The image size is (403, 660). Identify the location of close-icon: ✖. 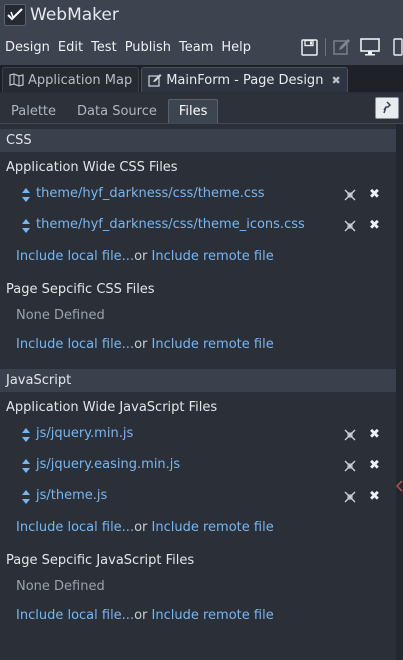
(335, 80).